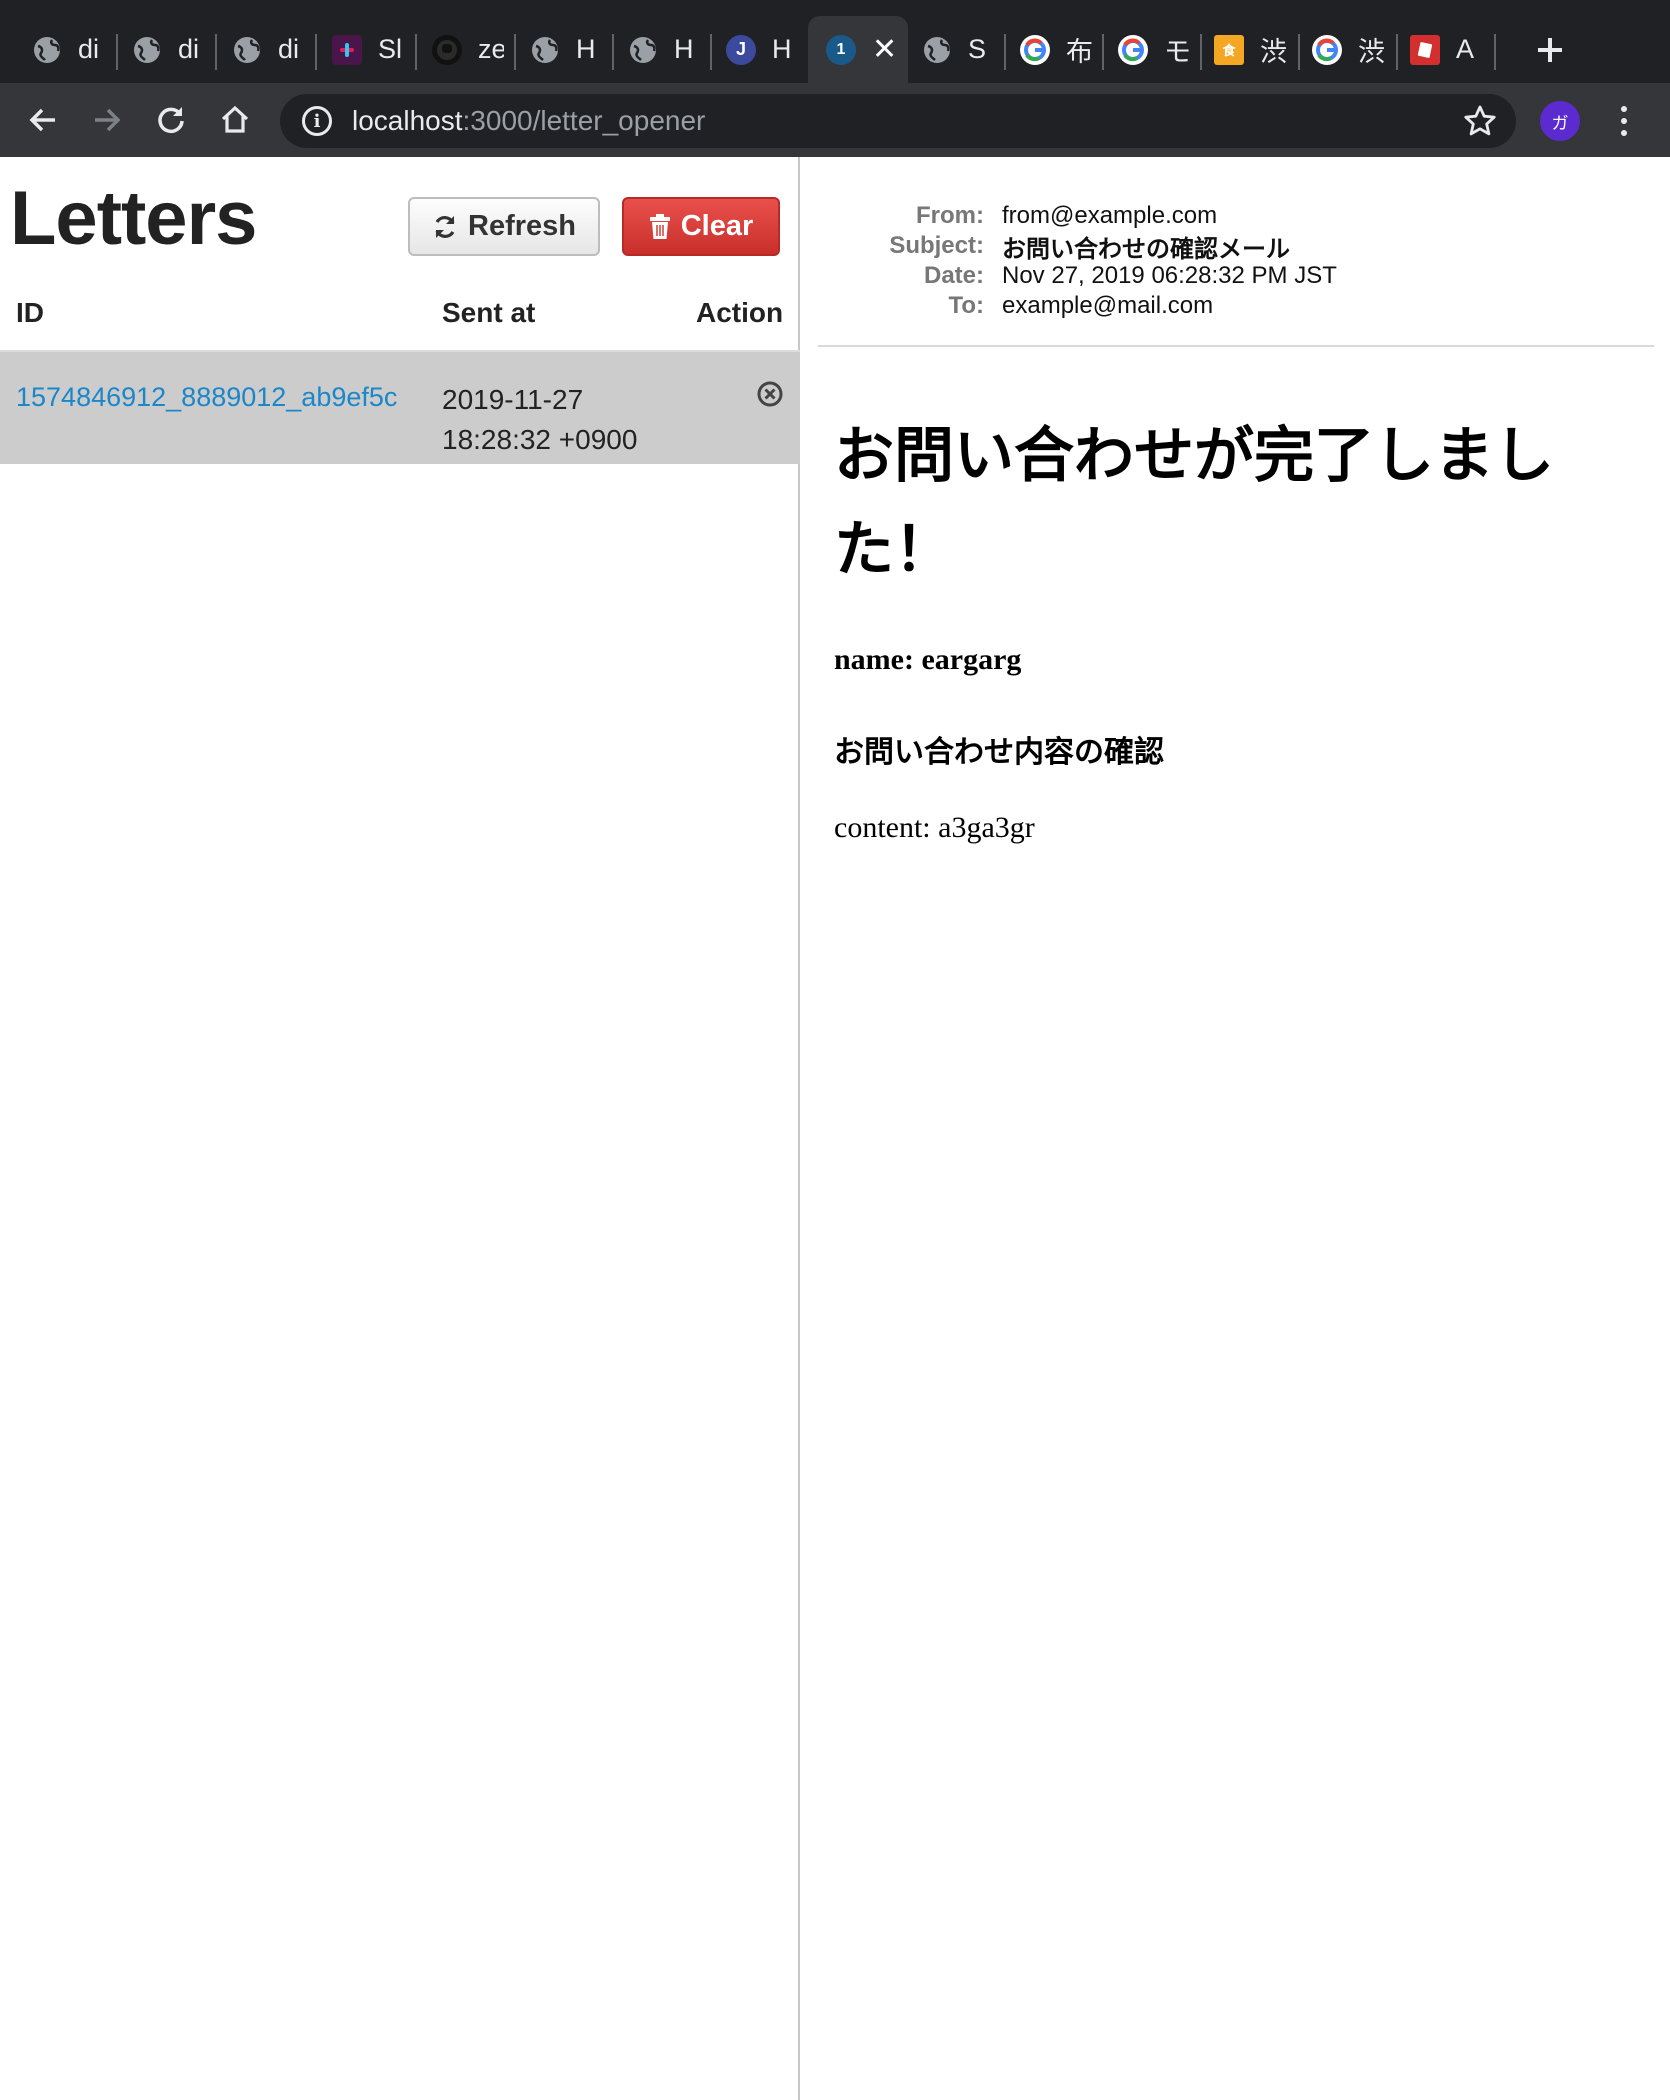 This screenshot has height=2100, width=1670. I want to click on reload-button, so click(171, 120).